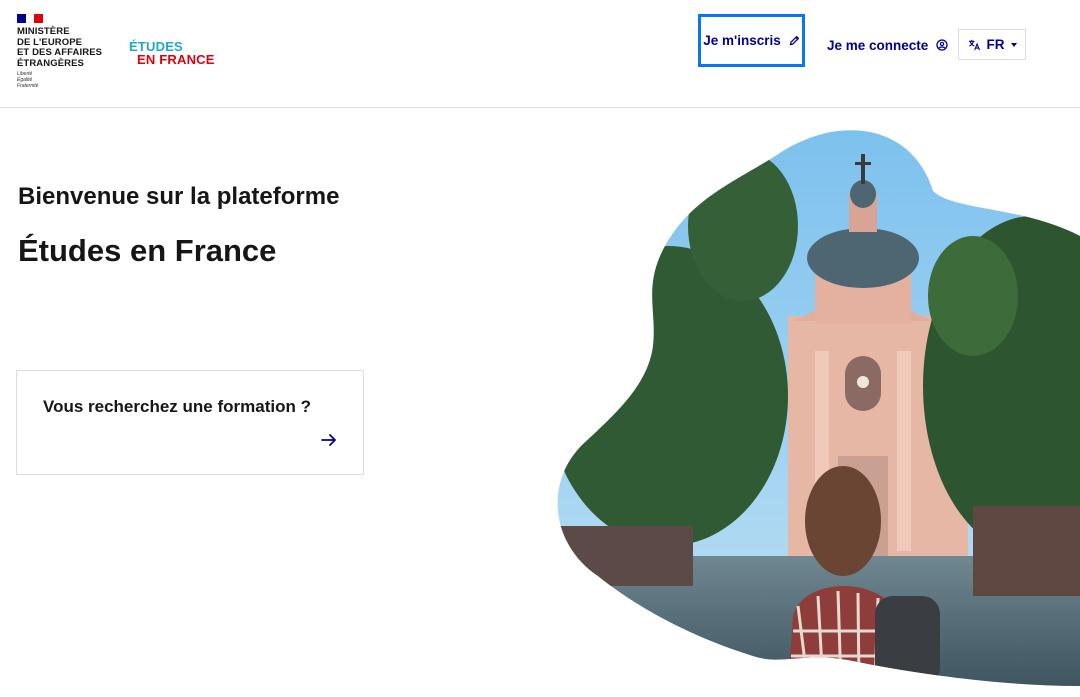 The image size is (1080, 697). What do you see at coordinates (28, 80) in the screenshot?
I see `republic-motto: Liberté Égalité Fraternité` at bounding box center [28, 80].